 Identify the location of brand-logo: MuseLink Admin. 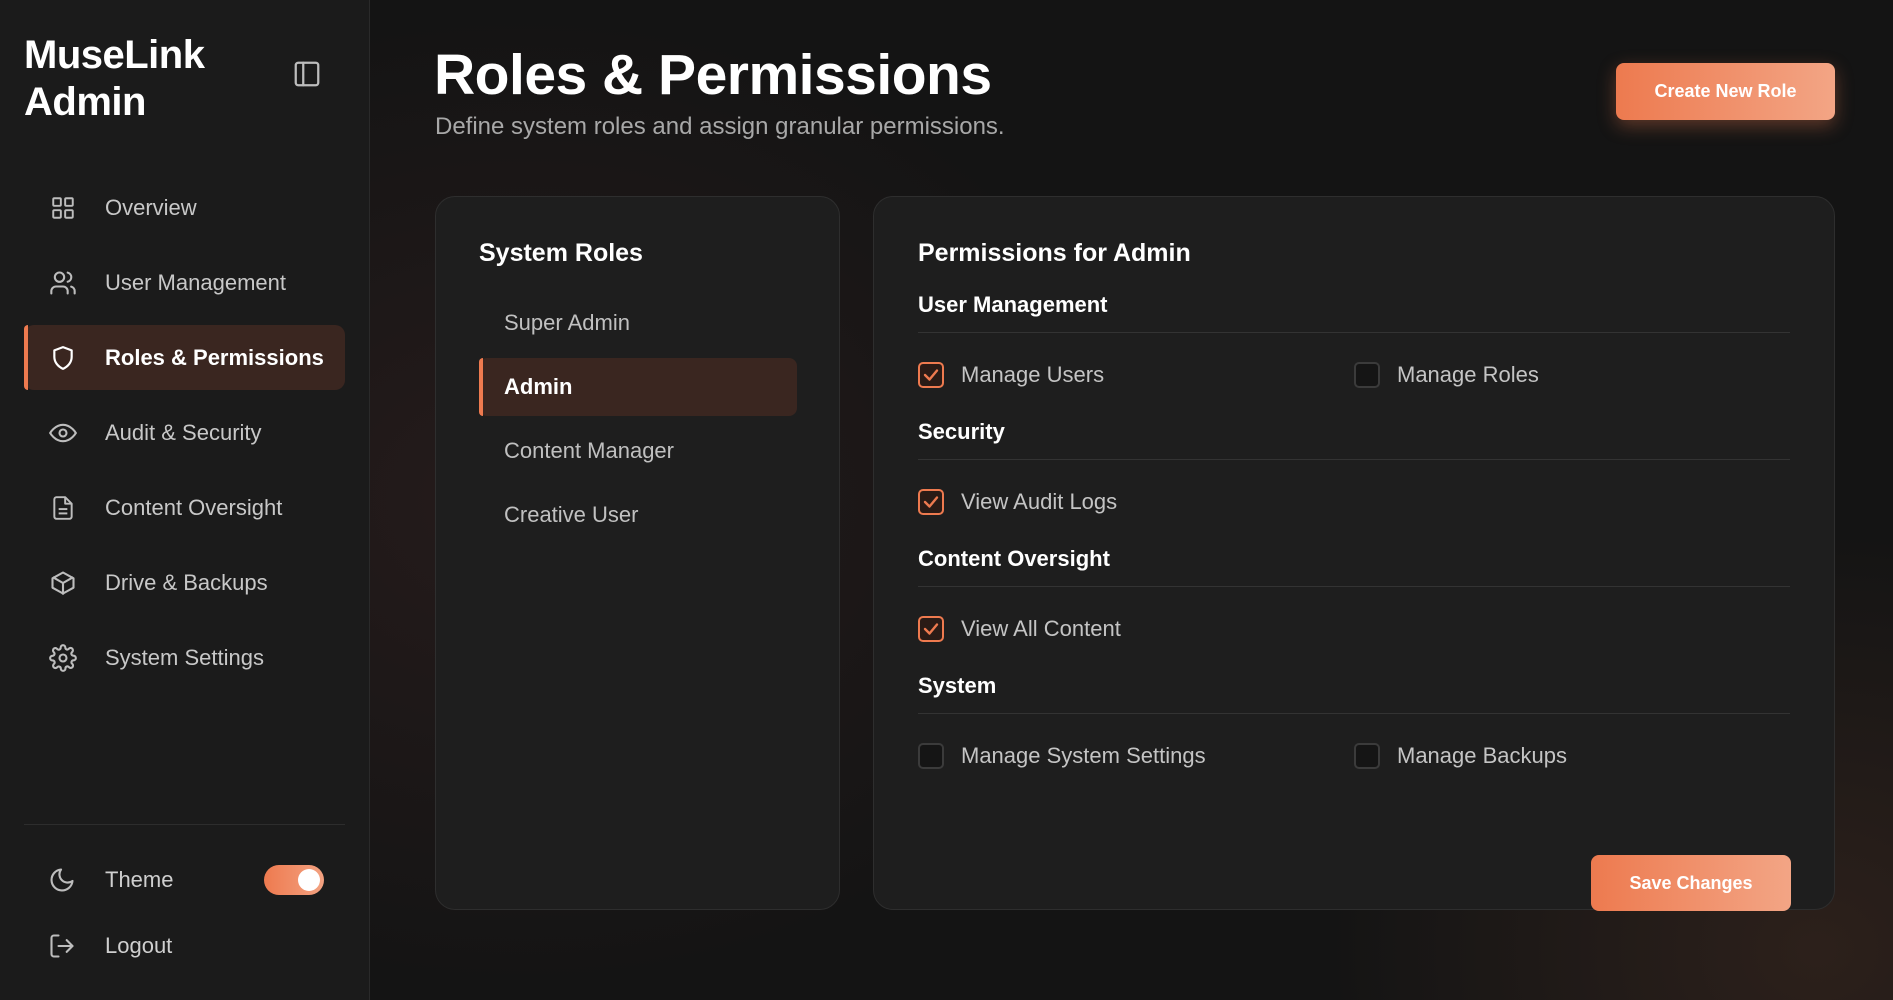
(114, 79).